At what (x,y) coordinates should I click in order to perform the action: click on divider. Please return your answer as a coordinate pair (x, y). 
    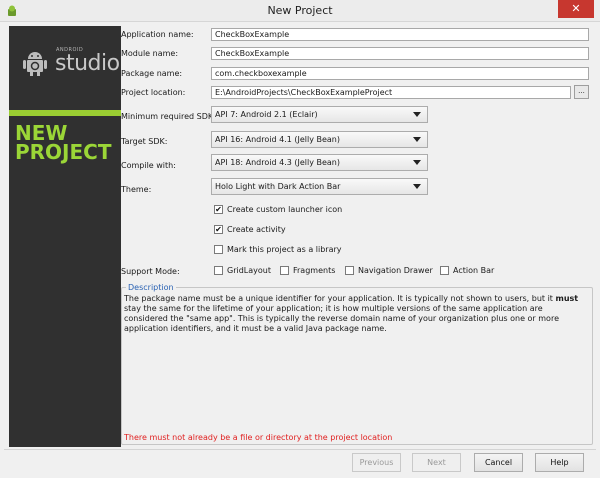
    Looking at the image, I should click on (300, 449).